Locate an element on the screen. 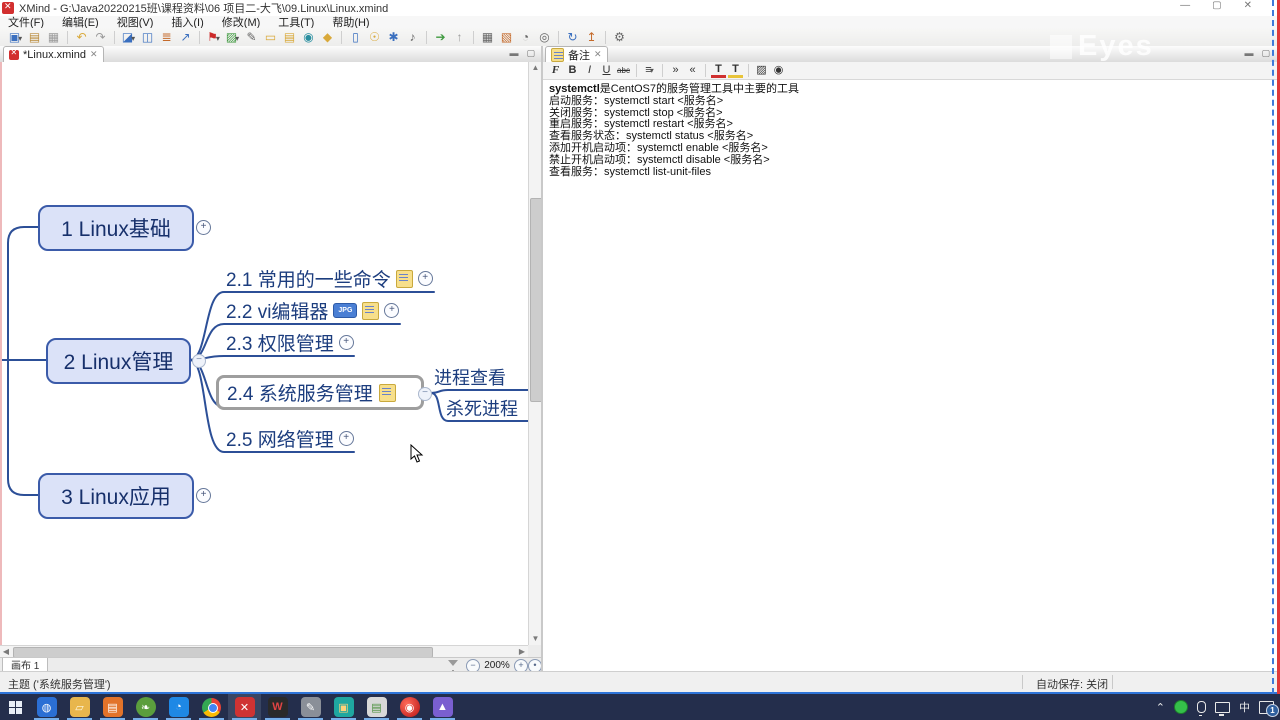  expand-icon-common-commands: + is located at coordinates (425, 278).